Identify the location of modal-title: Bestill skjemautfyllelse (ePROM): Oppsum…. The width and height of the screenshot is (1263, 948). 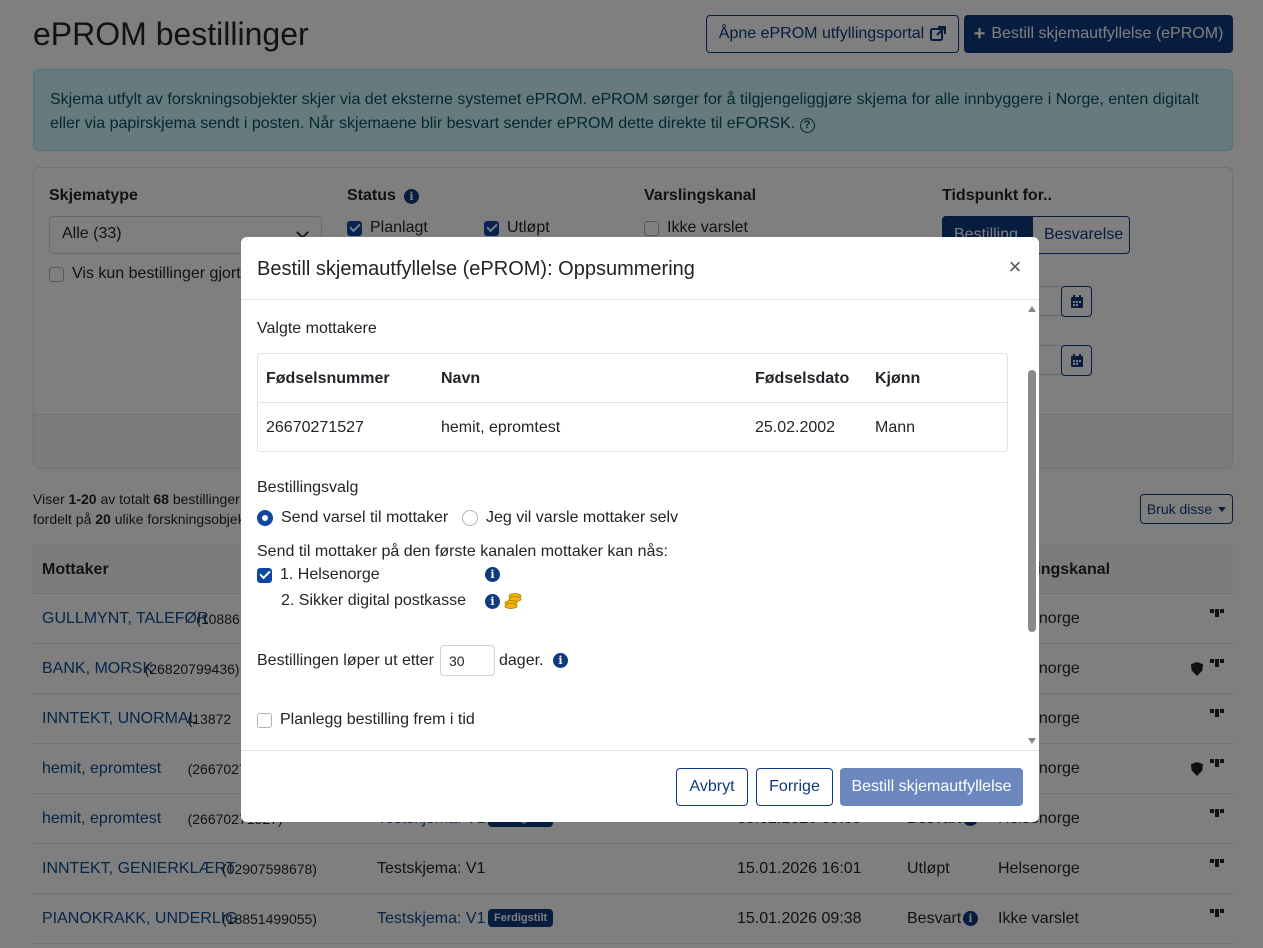
(476, 269).